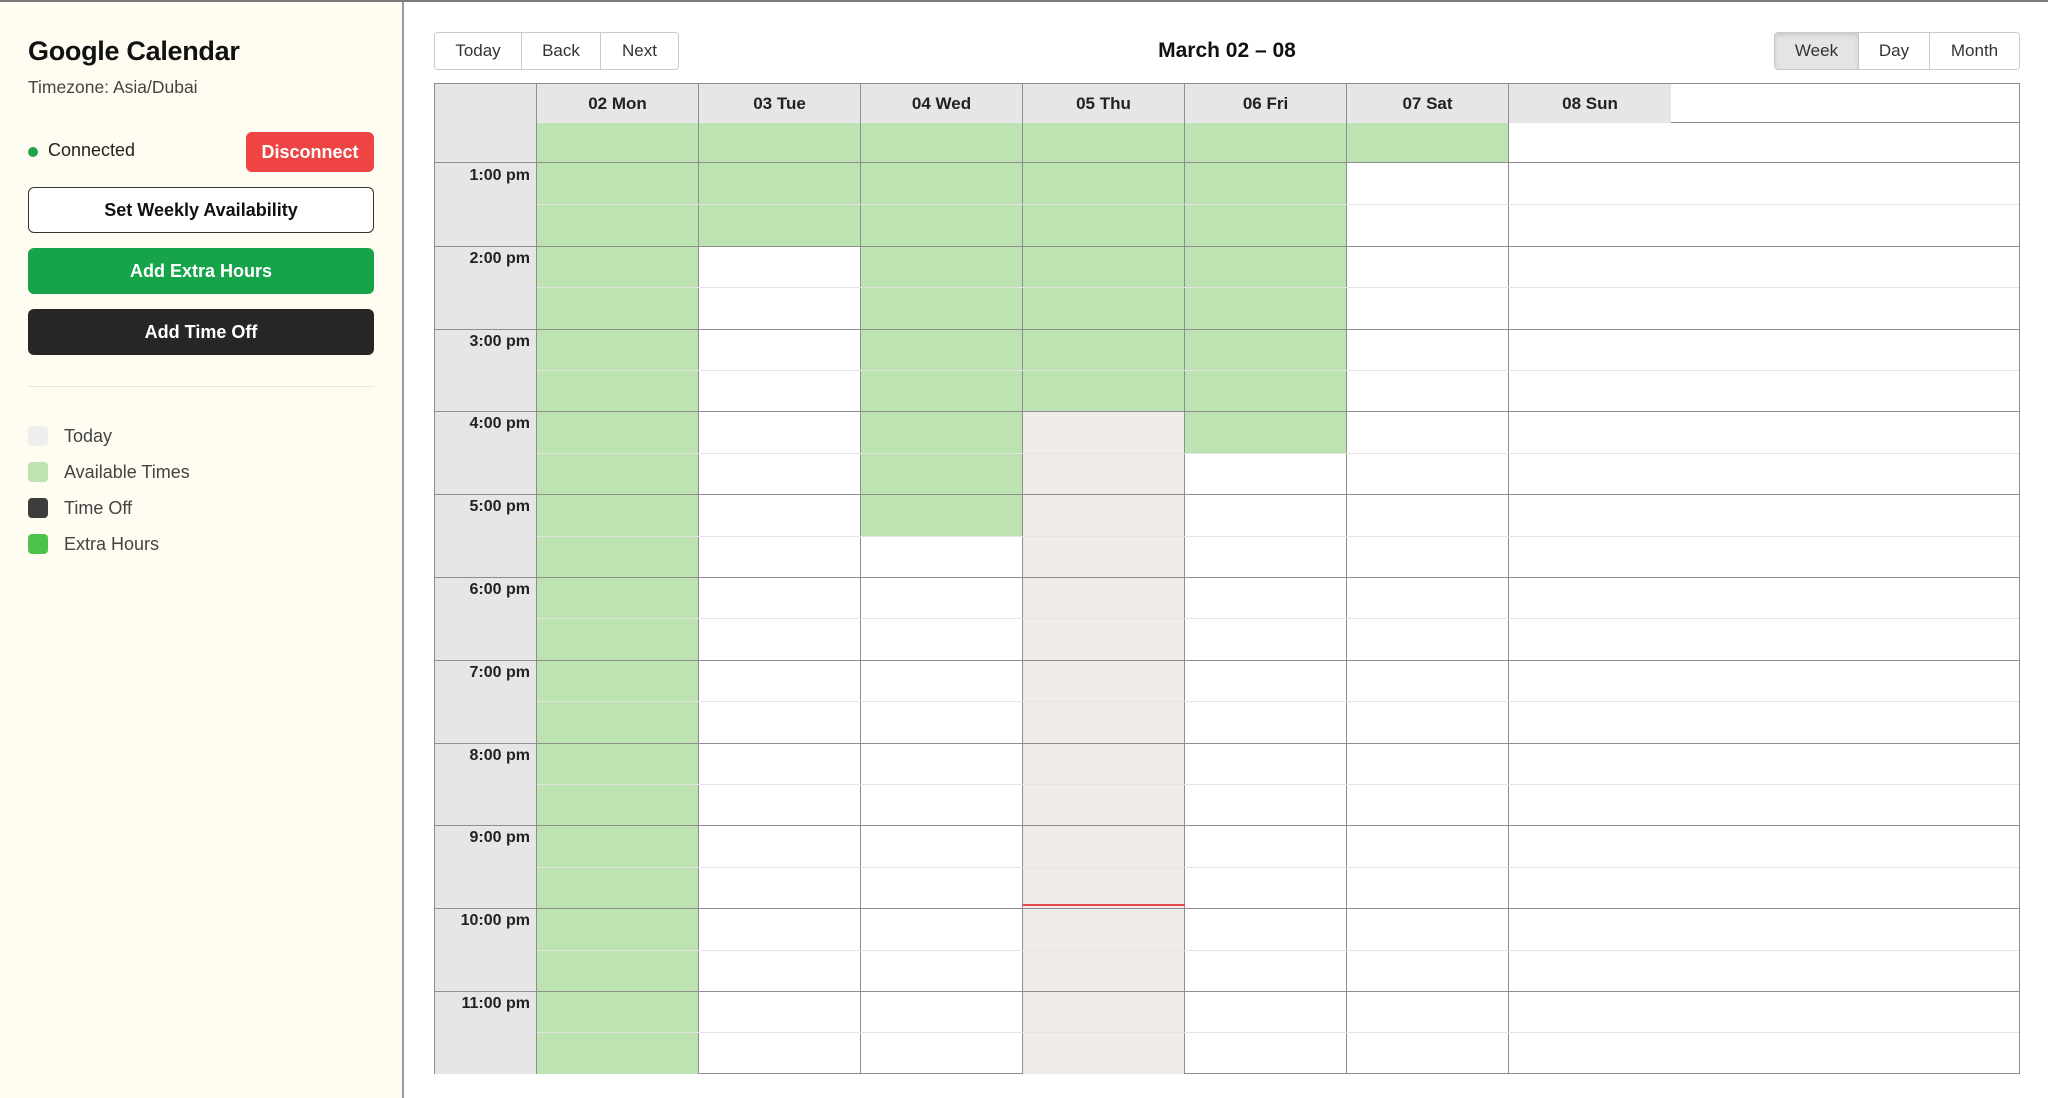  What do you see at coordinates (499, 755) in the screenshot?
I see `time-label: 8:00 pm` at bounding box center [499, 755].